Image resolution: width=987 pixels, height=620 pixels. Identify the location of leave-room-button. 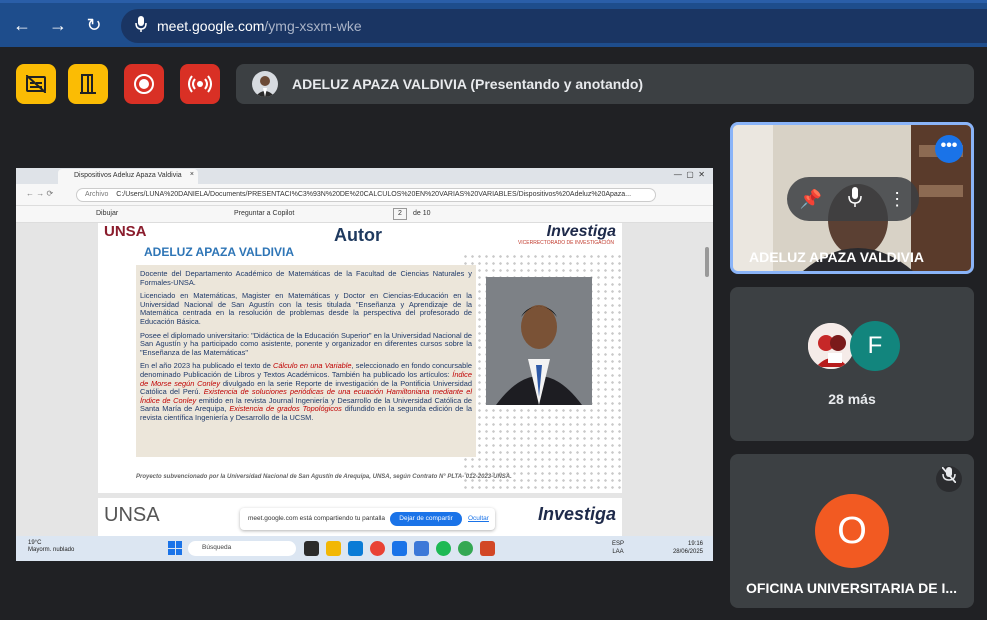
(88, 84).